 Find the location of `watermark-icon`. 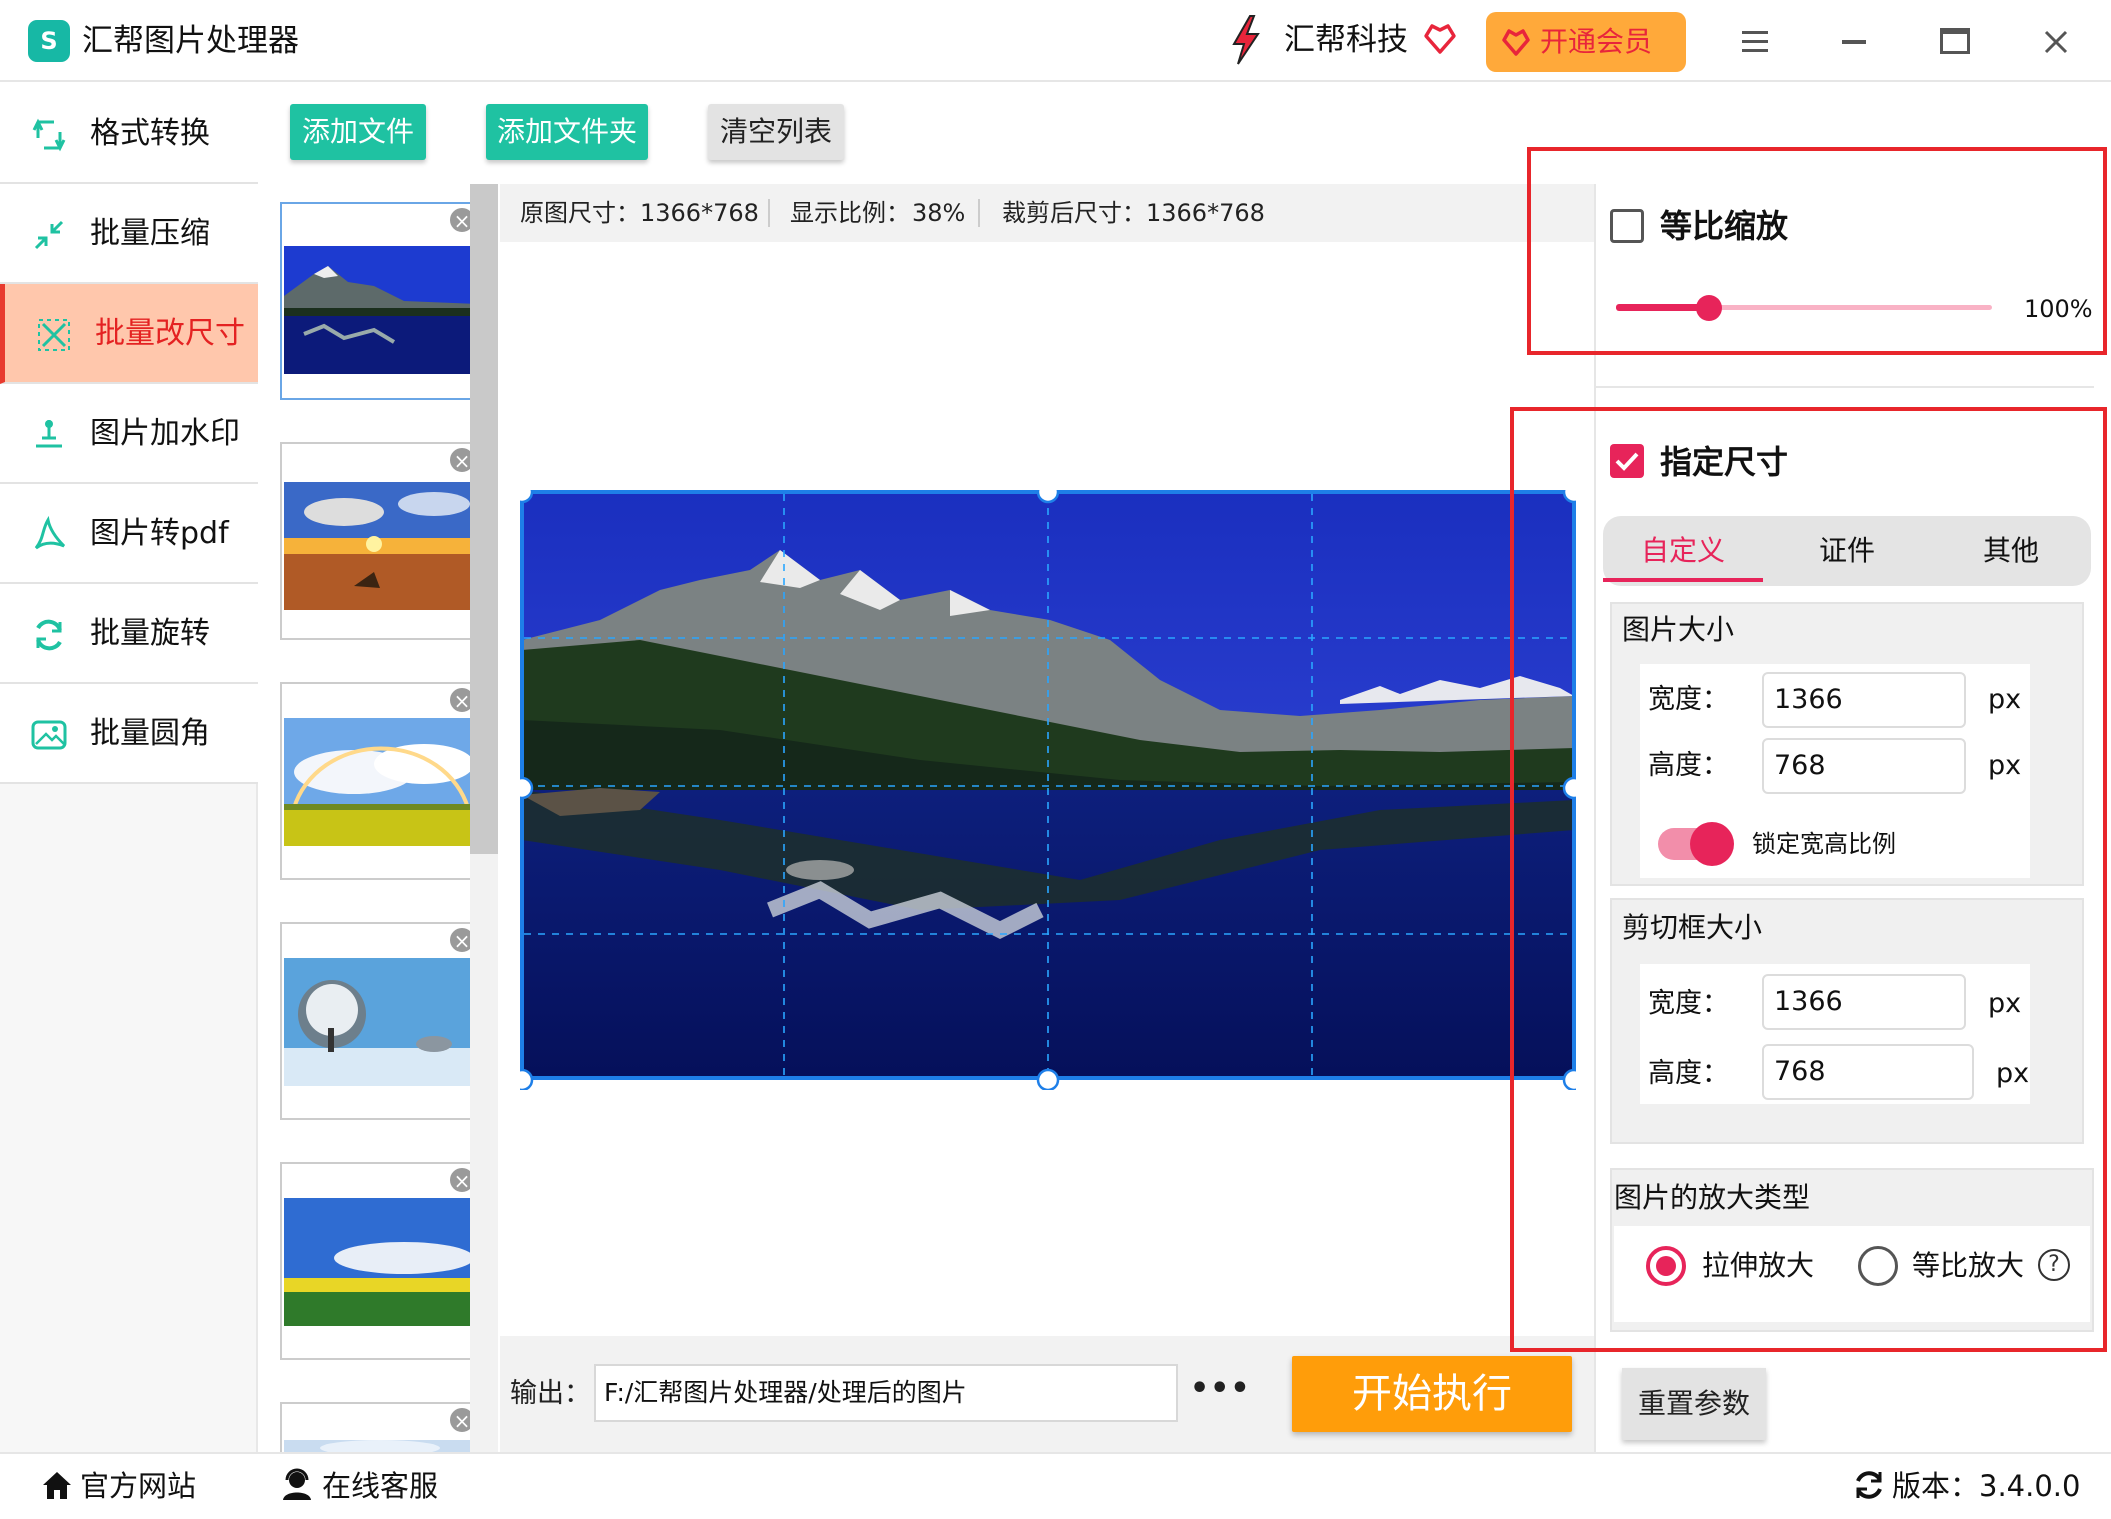

watermark-icon is located at coordinates (49, 434).